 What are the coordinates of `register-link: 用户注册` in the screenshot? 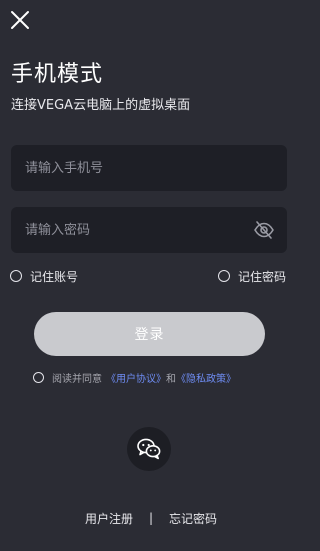 It's located at (109, 518).